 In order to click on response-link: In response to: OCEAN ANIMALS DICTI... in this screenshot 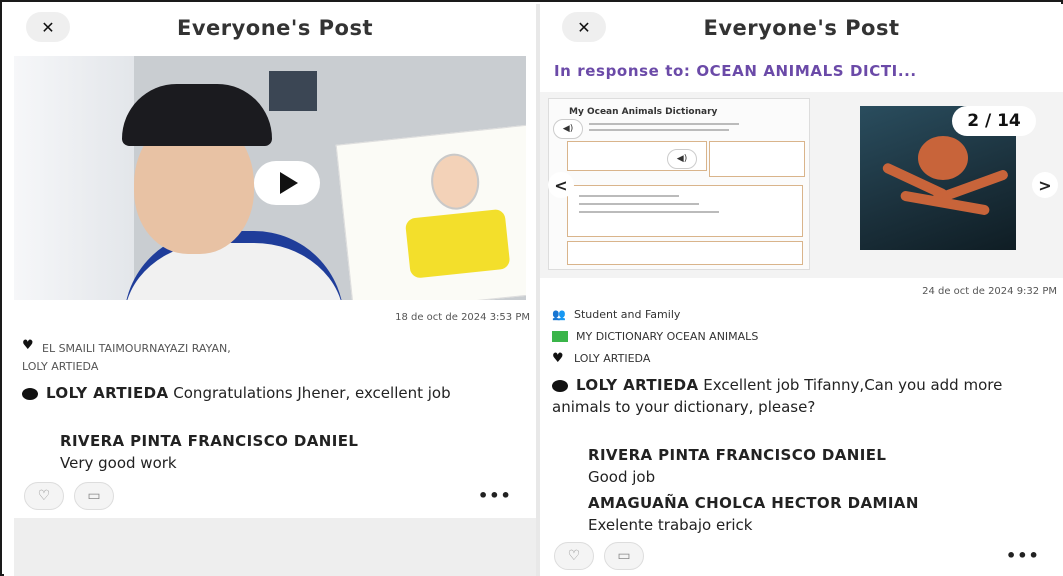, I will do `click(735, 71)`.